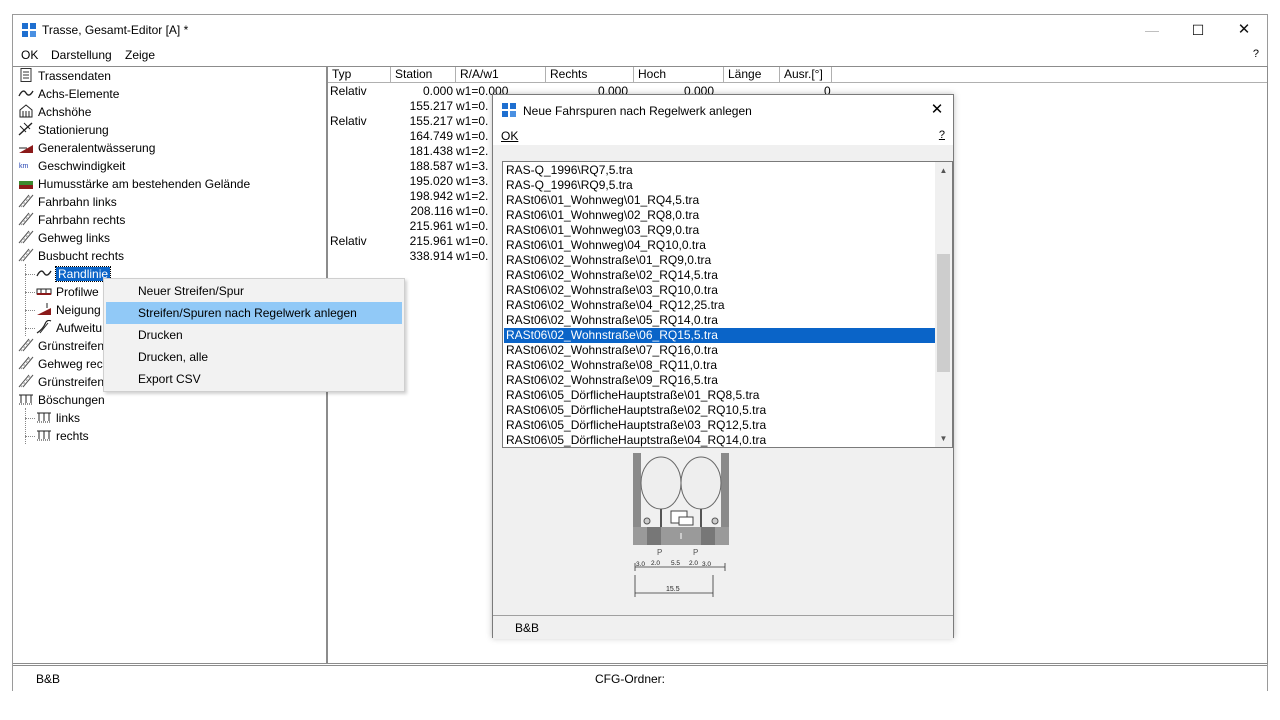  Describe the element at coordinates (74, 274) in the screenshot. I see `tree-item-randlinie: Randlinie` at that location.